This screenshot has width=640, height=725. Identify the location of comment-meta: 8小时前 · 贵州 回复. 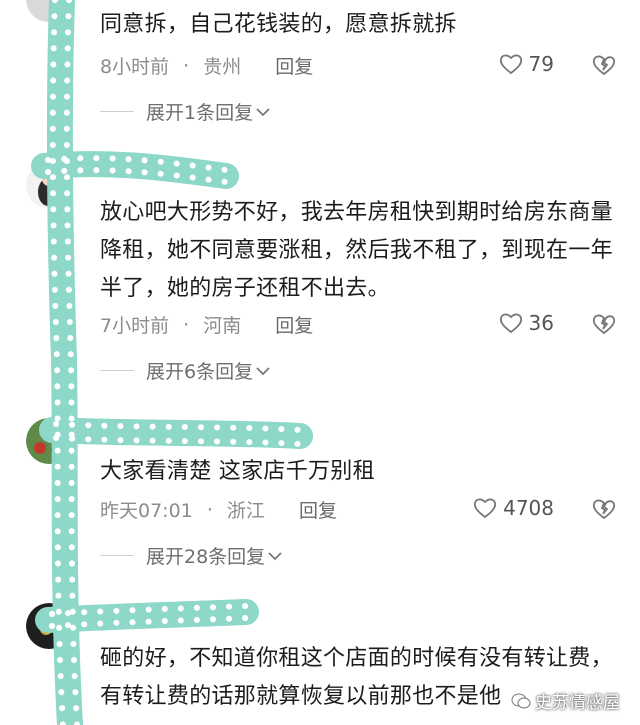
(206, 67).